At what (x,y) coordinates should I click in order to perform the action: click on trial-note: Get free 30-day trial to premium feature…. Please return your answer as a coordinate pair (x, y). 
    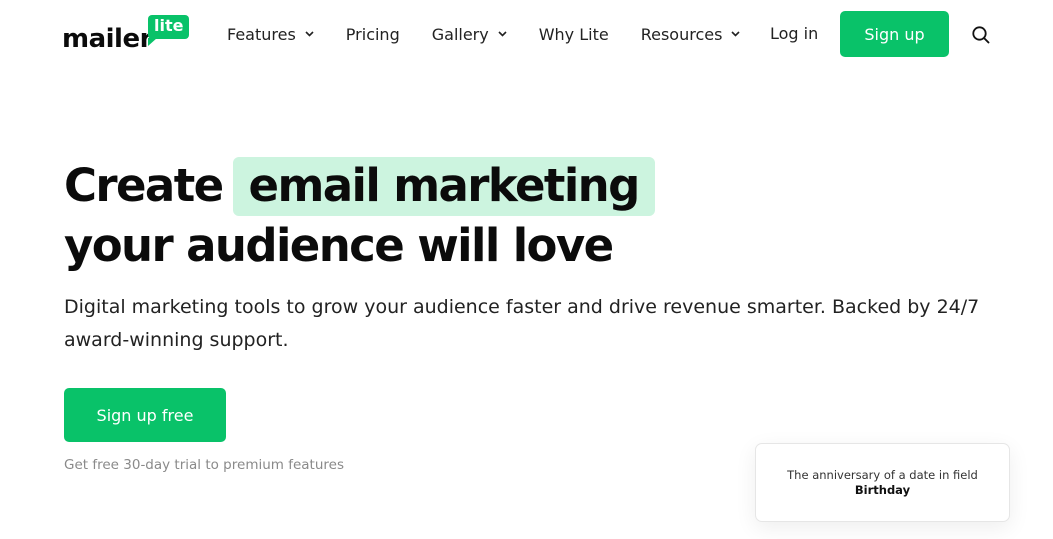
    Looking at the image, I should click on (204, 465).